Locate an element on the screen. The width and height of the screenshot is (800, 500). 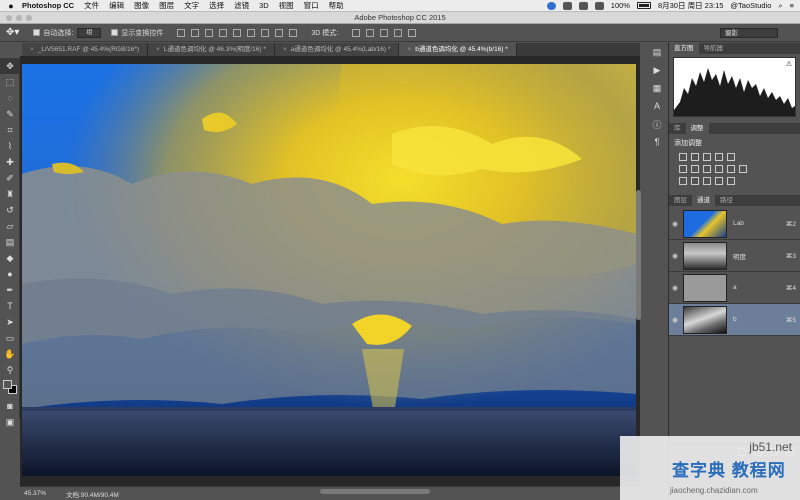
auto-select-checkbox is located at coordinates (37, 32).